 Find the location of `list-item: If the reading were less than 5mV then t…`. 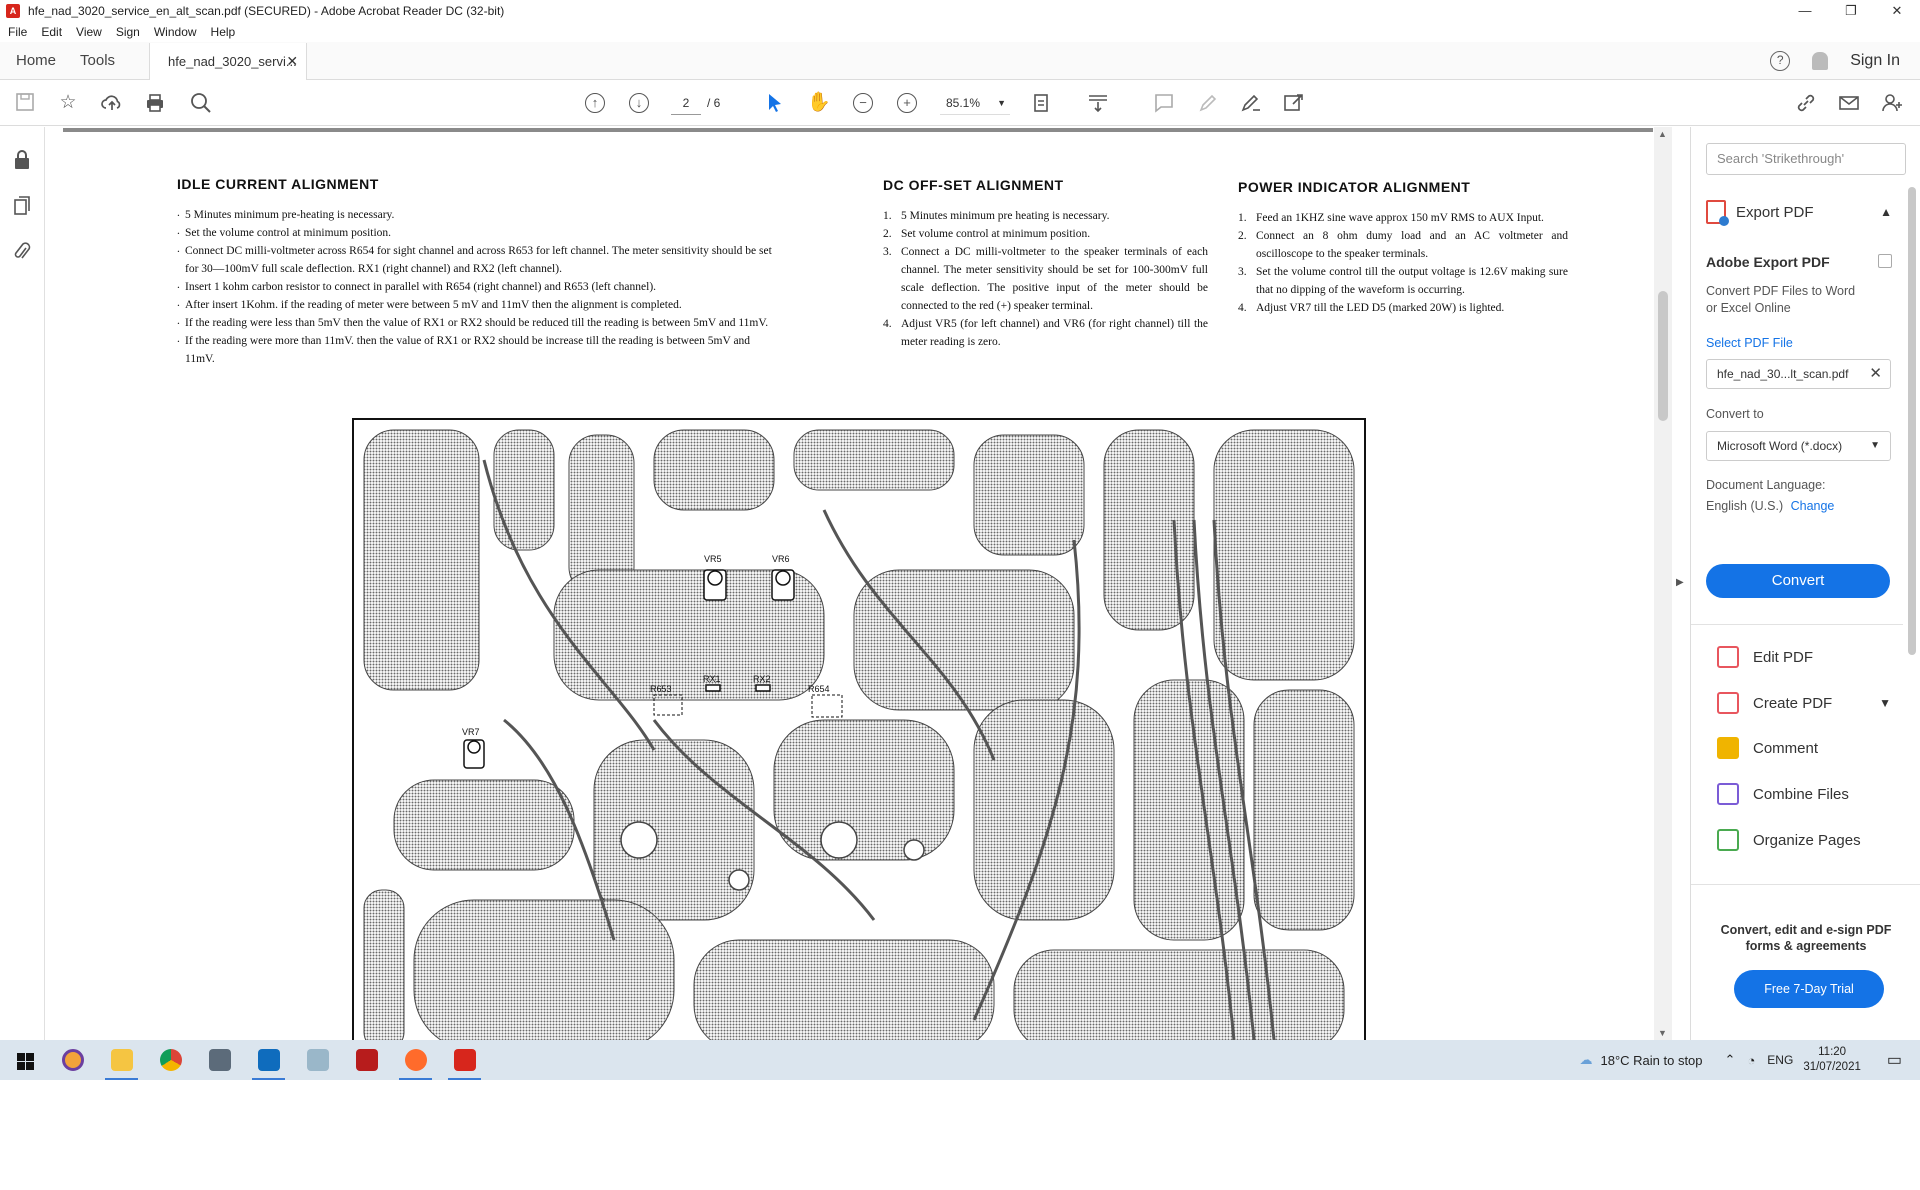

list-item: If the reading were less than 5mV then t… is located at coordinates (479, 322).